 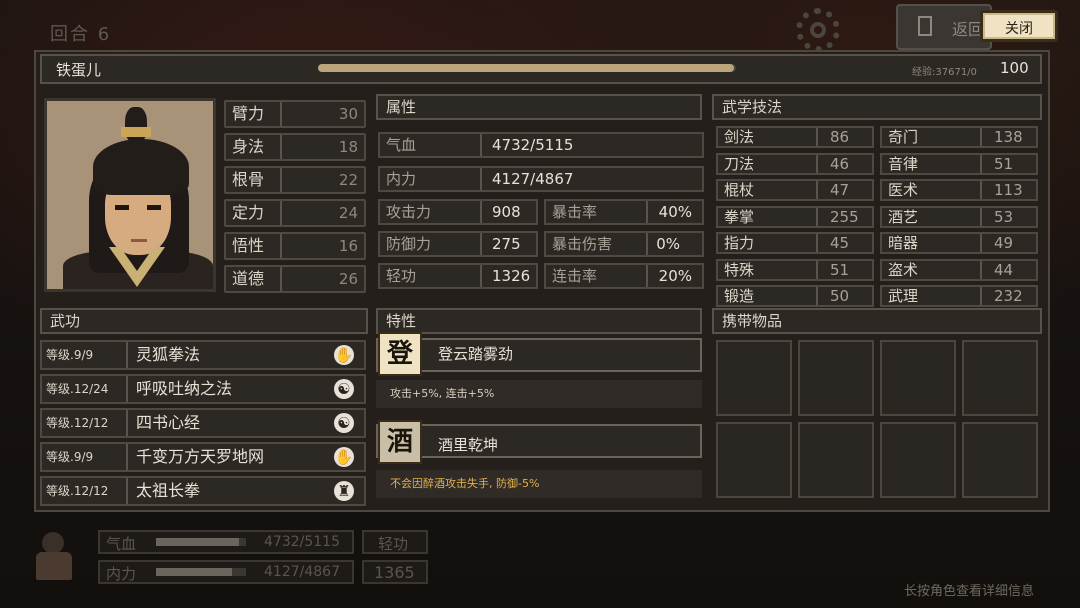 I want to click on skill-label: 武理, so click(x=932, y=296).